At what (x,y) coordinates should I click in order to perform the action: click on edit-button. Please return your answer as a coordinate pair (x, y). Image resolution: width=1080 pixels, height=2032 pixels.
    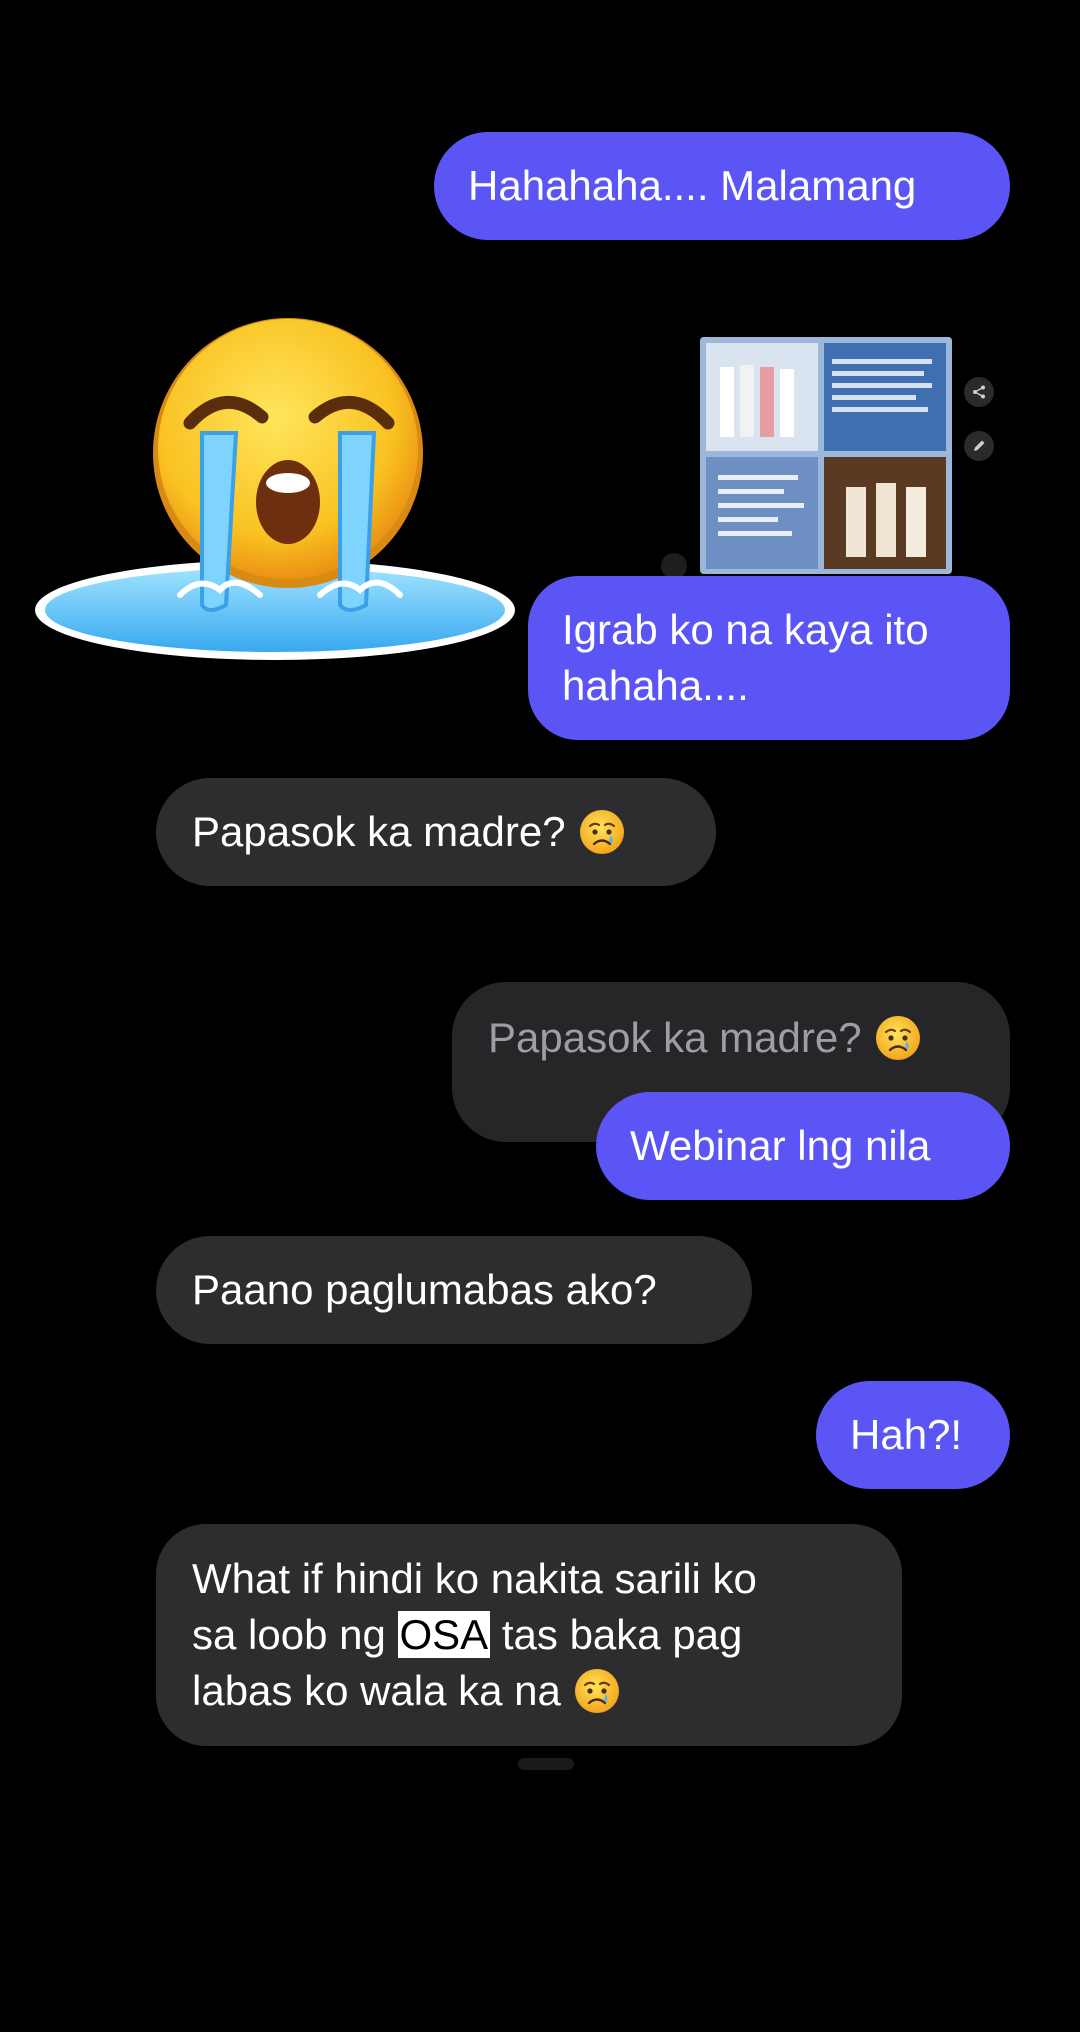
    Looking at the image, I should click on (979, 446).